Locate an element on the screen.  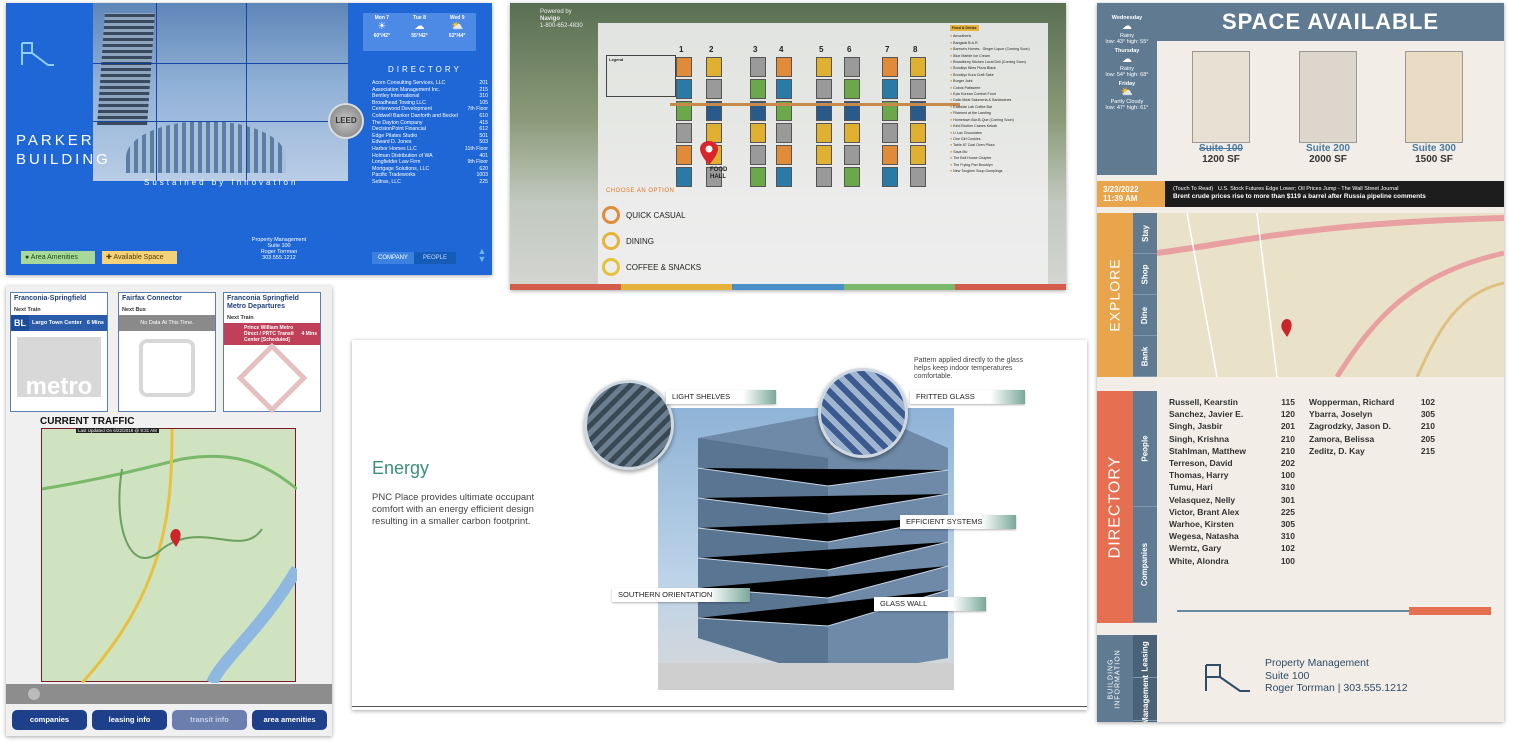
directory-row: The Dayton Company 415 is located at coordinates (430, 123).